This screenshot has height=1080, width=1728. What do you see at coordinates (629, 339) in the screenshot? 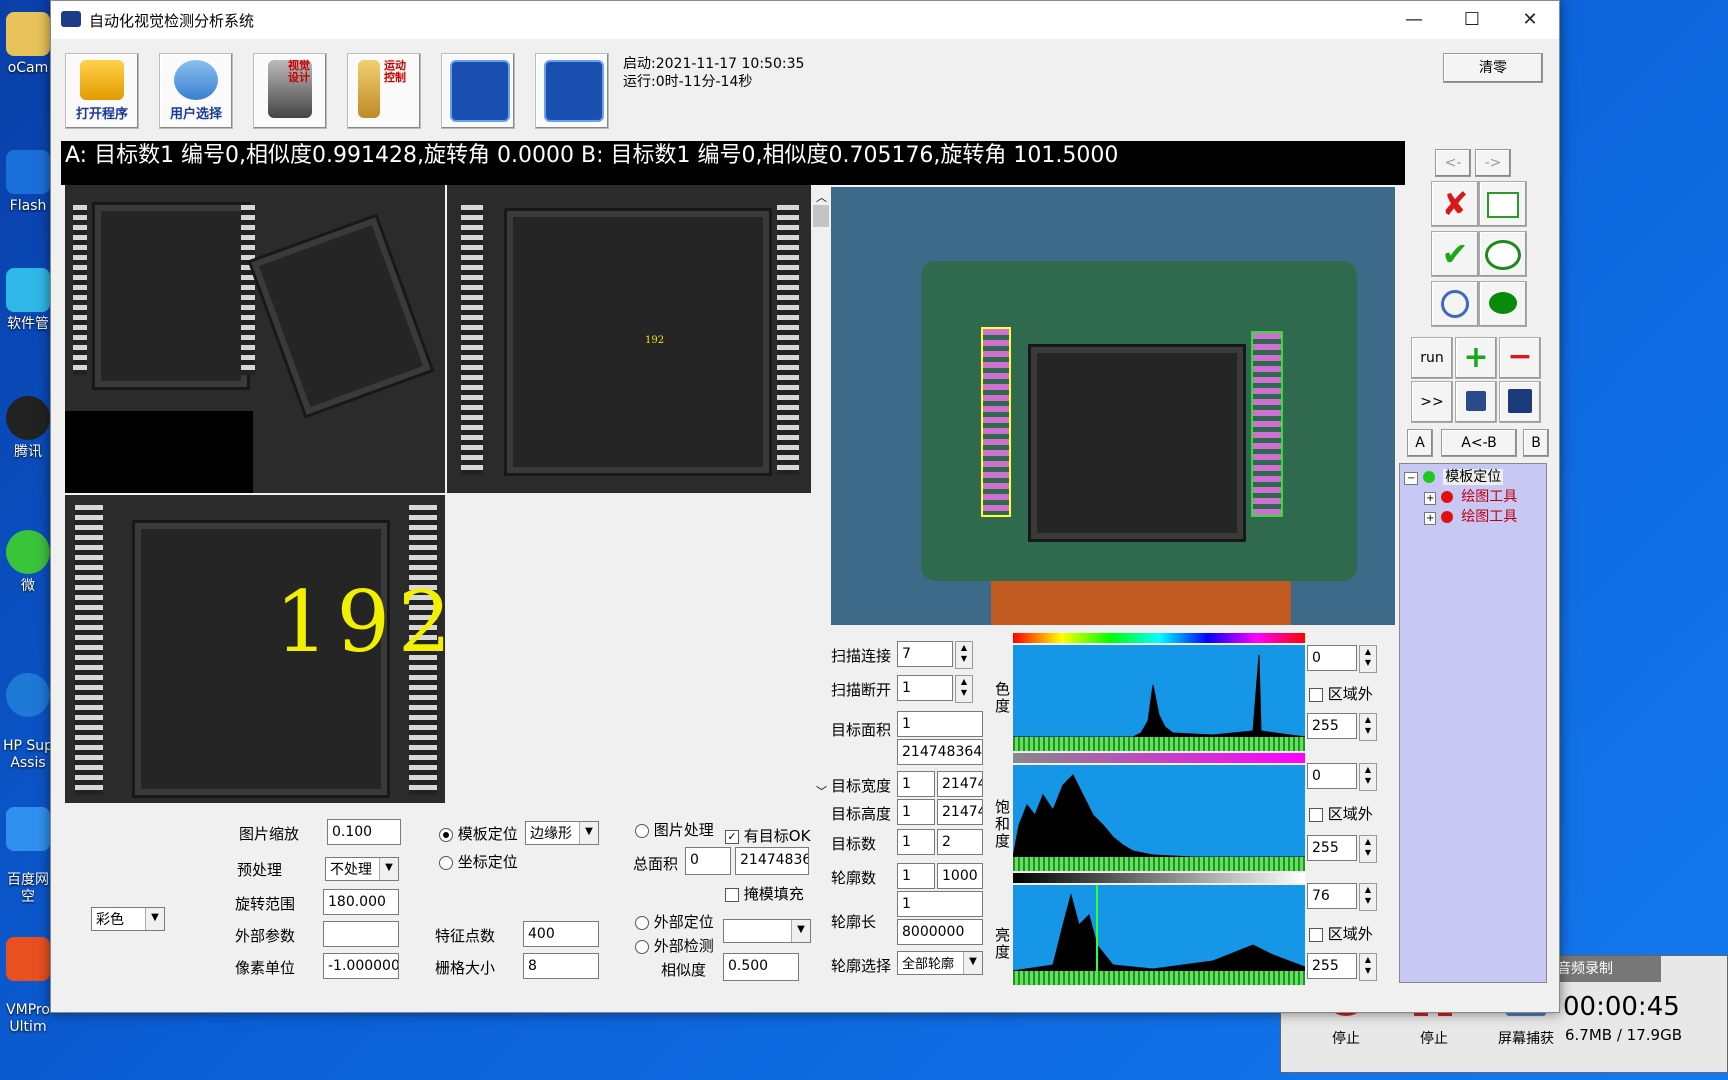
I see `image-view-template-b: 192` at bounding box center [629, 339].